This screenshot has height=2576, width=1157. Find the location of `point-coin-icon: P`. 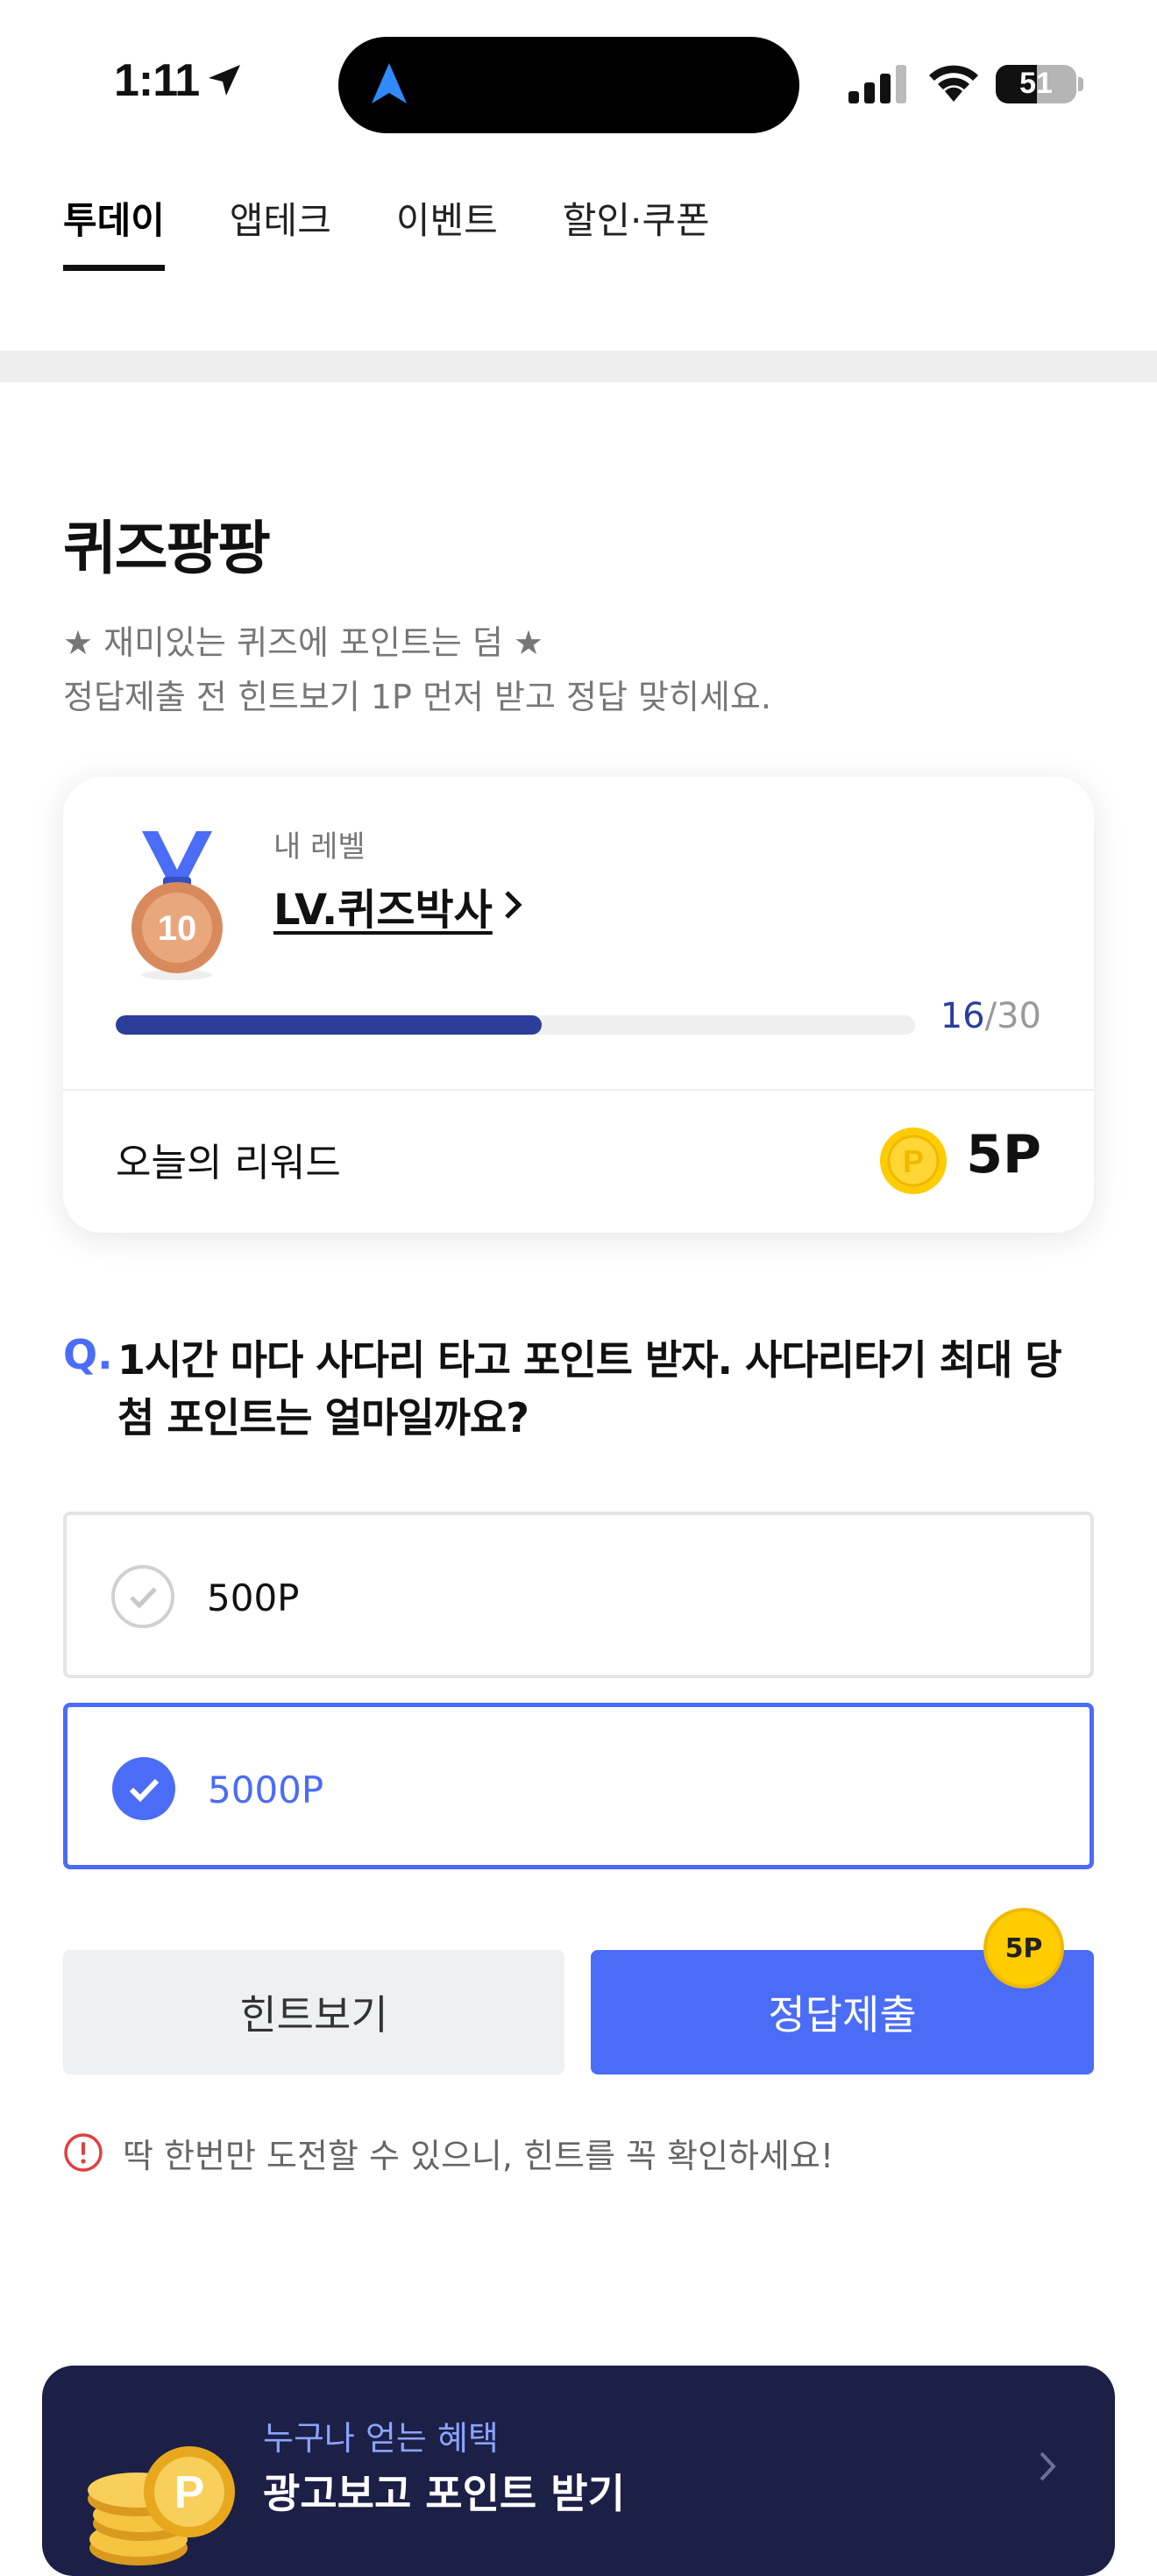

point-coin-icon: P is located at coordinates (913, 1161).